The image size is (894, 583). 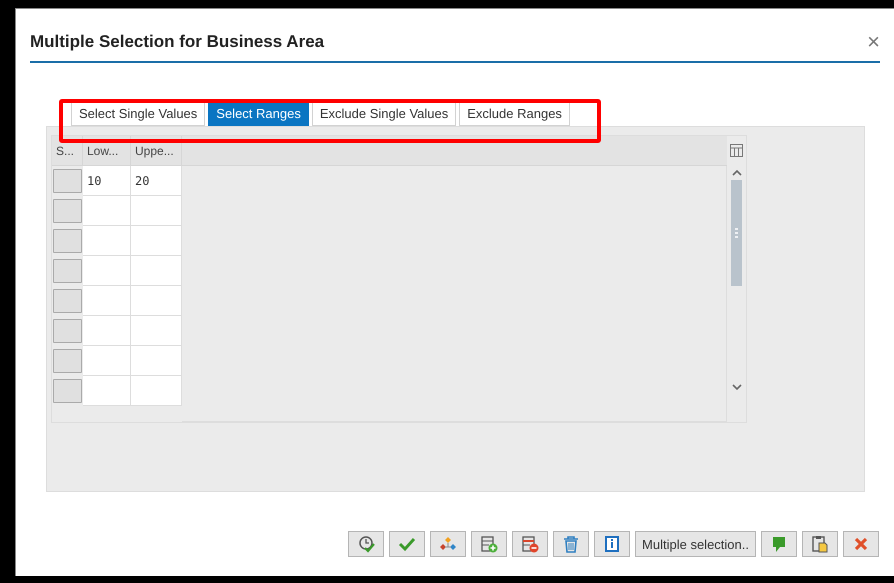 I want to click on remove-row-button, so click(x=530, y=544).